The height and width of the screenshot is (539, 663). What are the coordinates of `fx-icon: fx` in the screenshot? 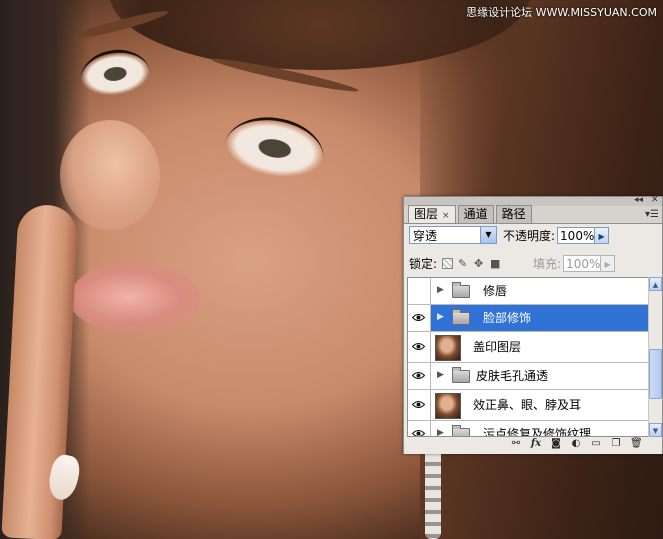 It's located at (536, 444).